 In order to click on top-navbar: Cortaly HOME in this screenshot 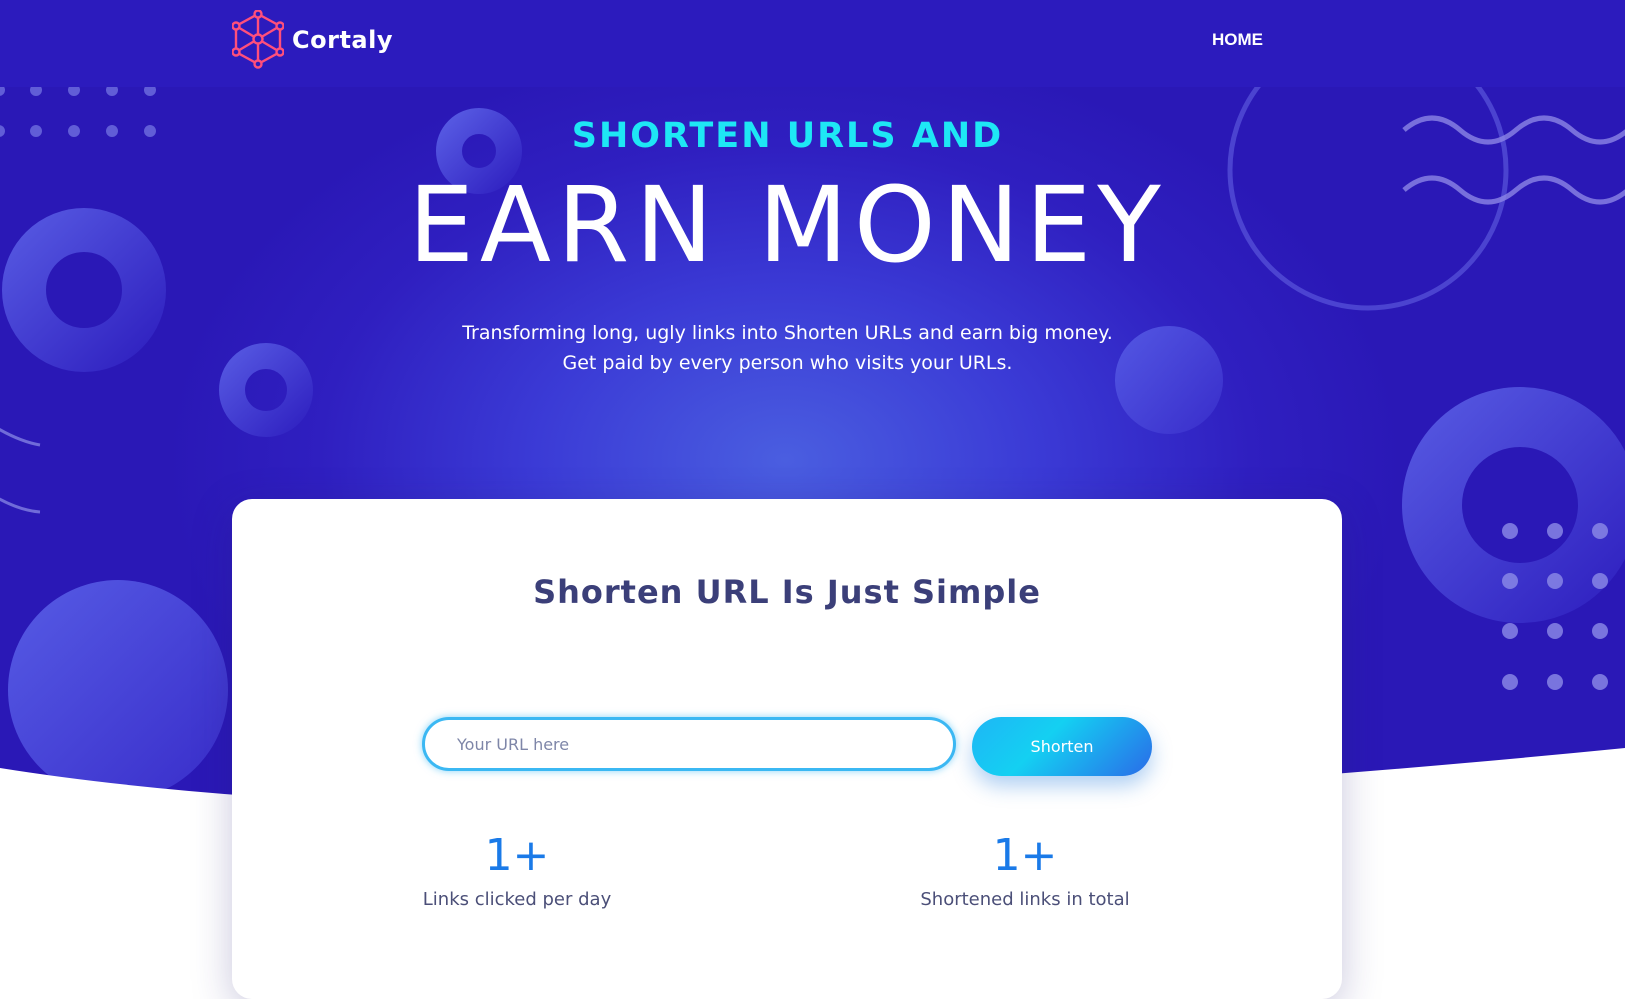, I will do `click(812, 43)`.